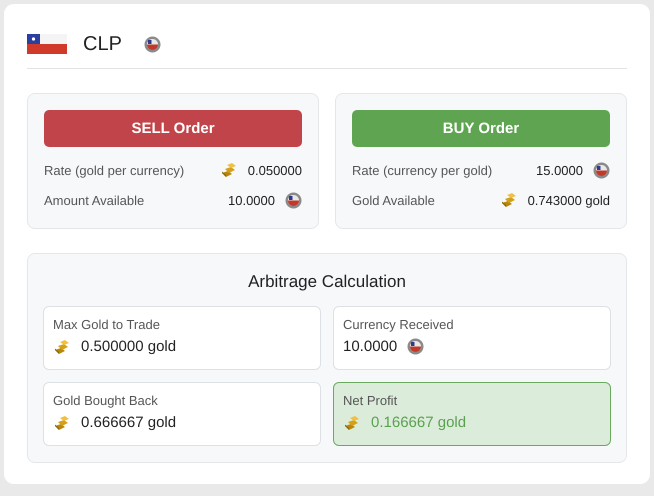 The image size is (654, 496). Describe the element at coordinates (47, 44) in the screenshot. I see `chile-flag-icon` at that location.